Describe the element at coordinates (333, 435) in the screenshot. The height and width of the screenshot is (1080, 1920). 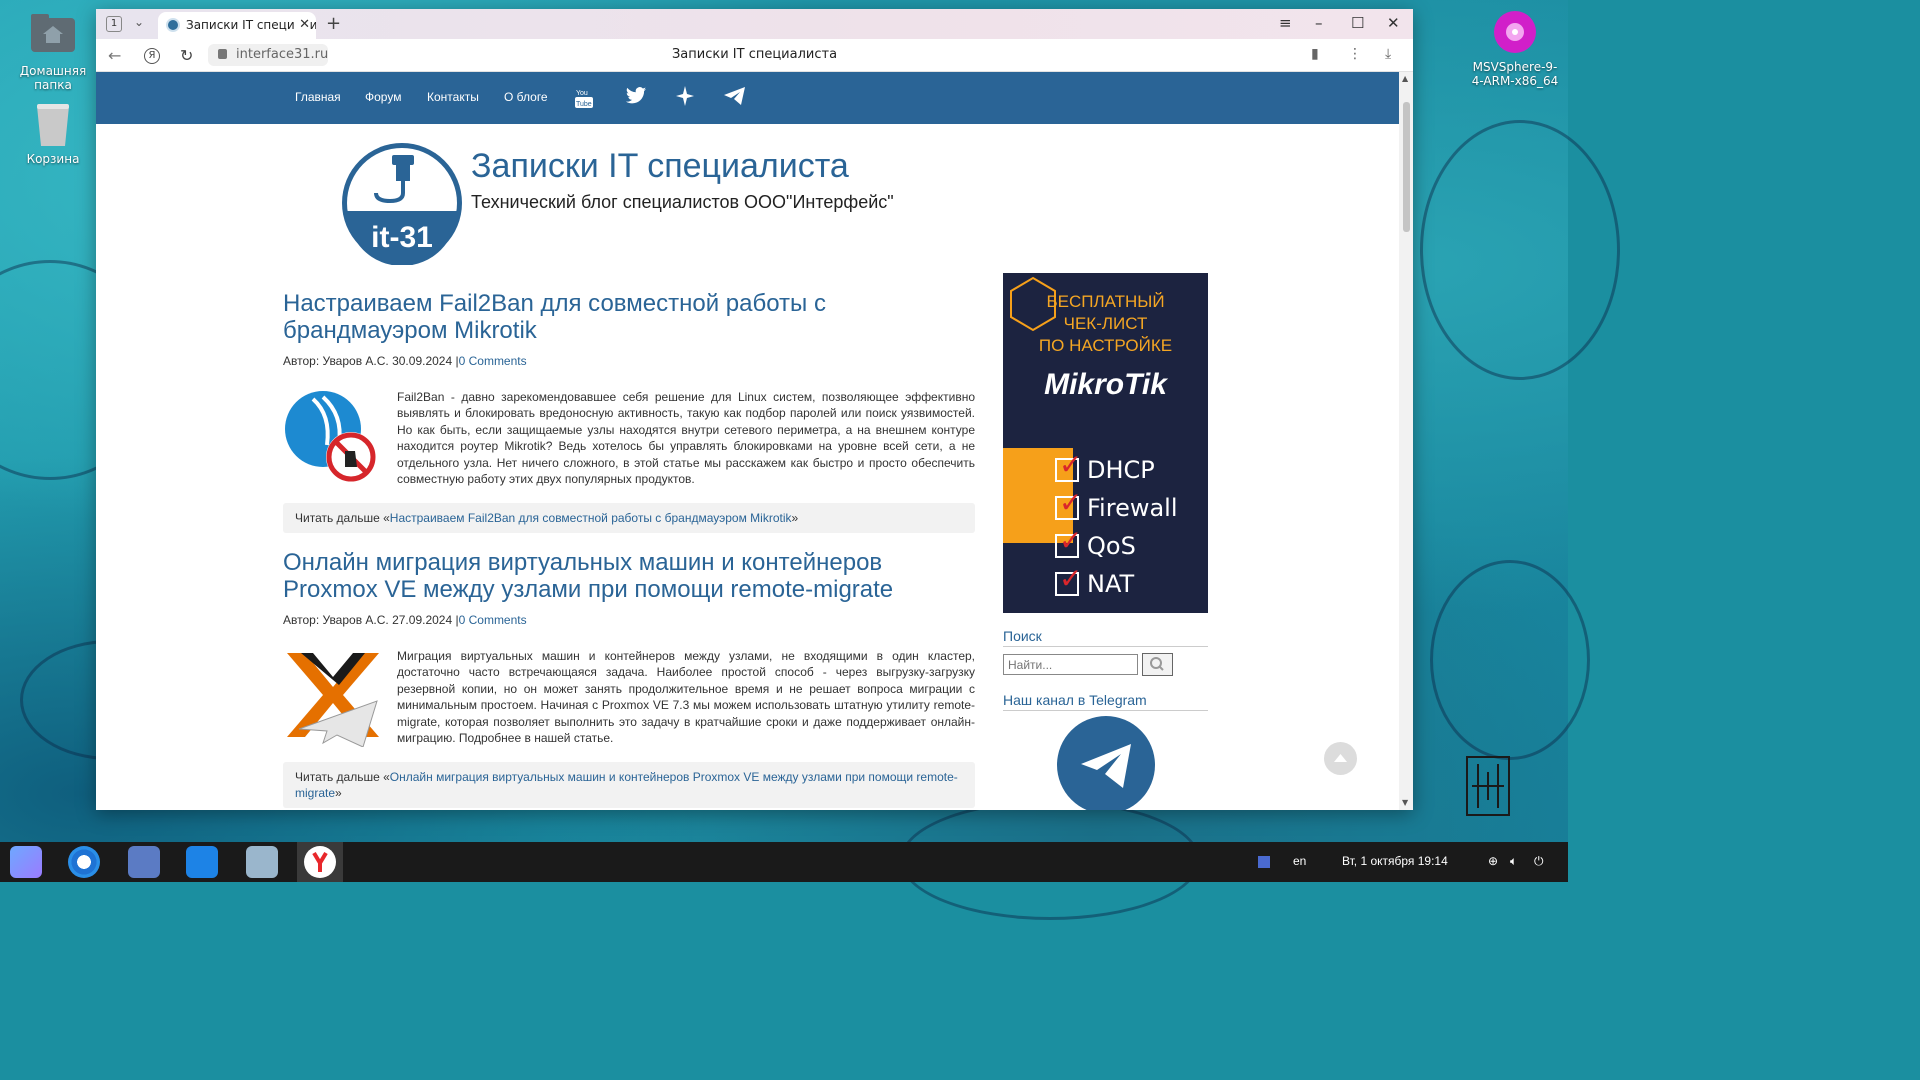
I see `post-thumbnail-fail2ban` at that location.